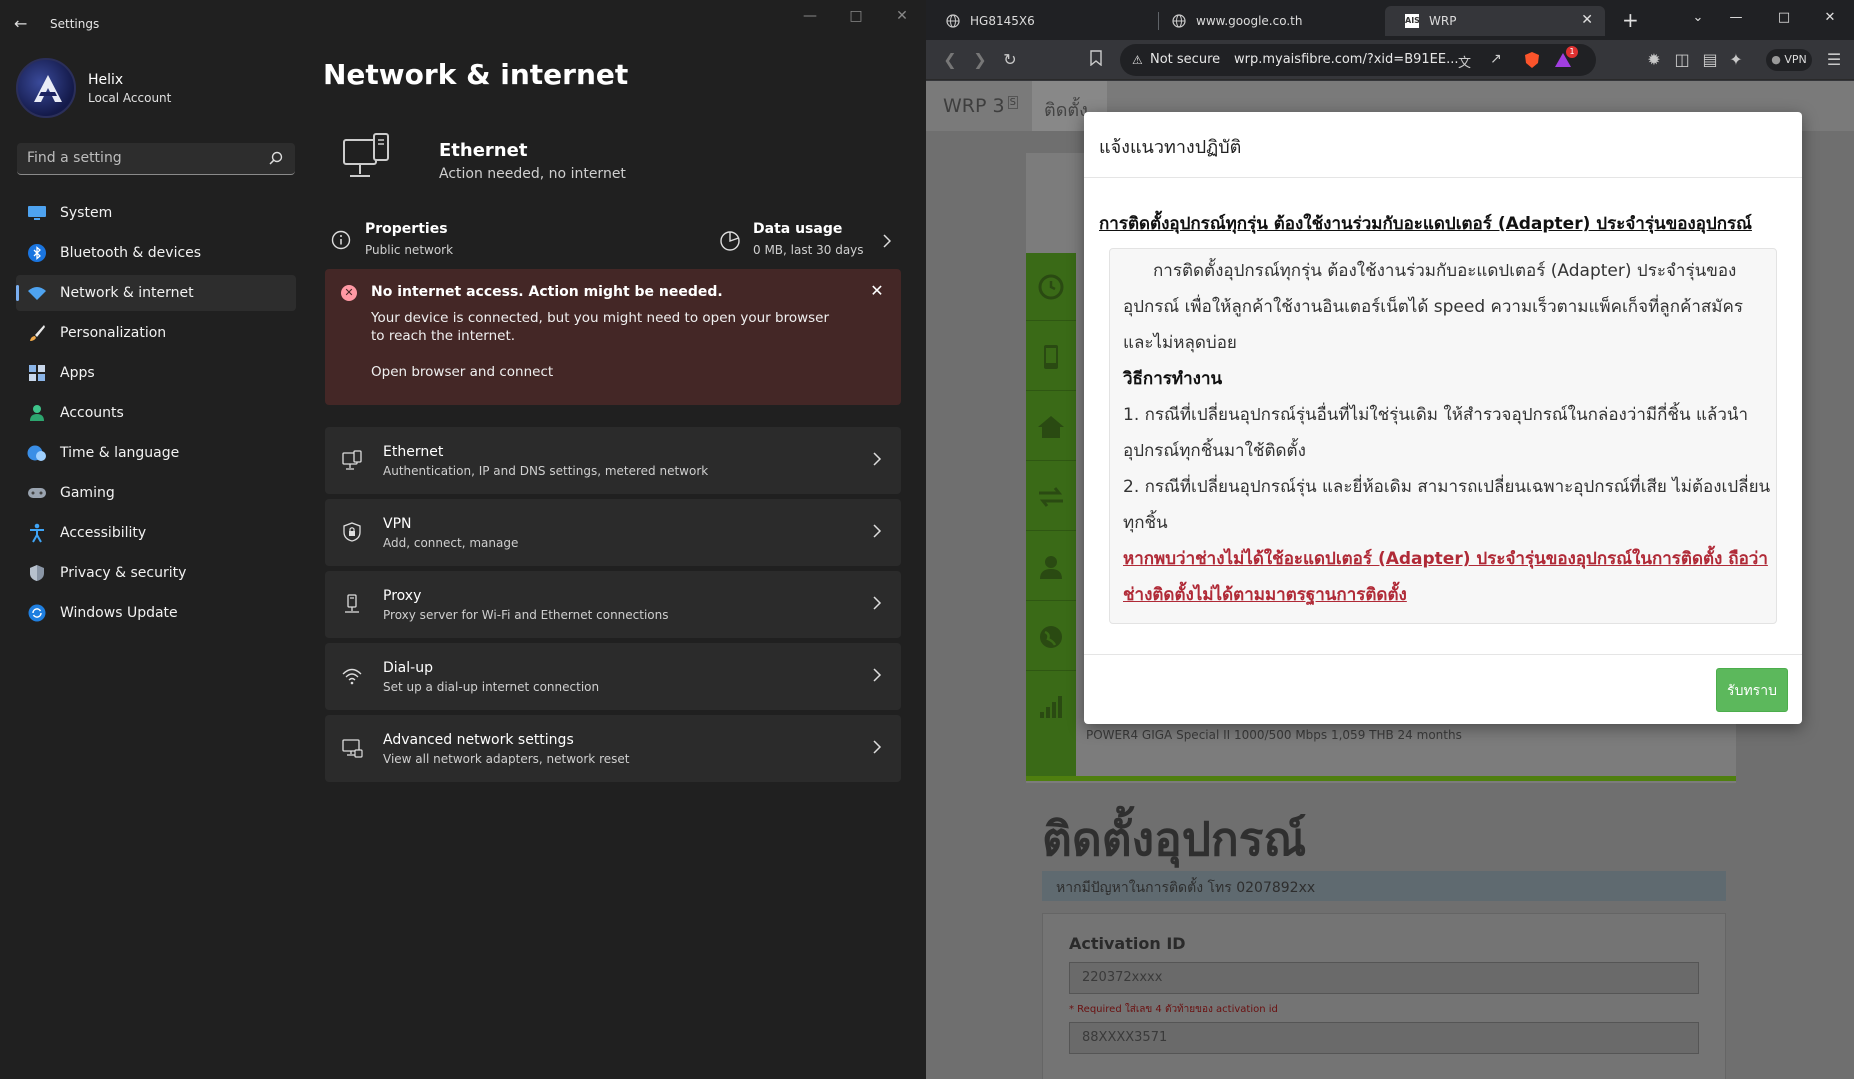 Image resolution: width=1854 pixels, height=1079 pixels. I want to click on nav-item-accessibility: Accessibility, so click(156, 533).